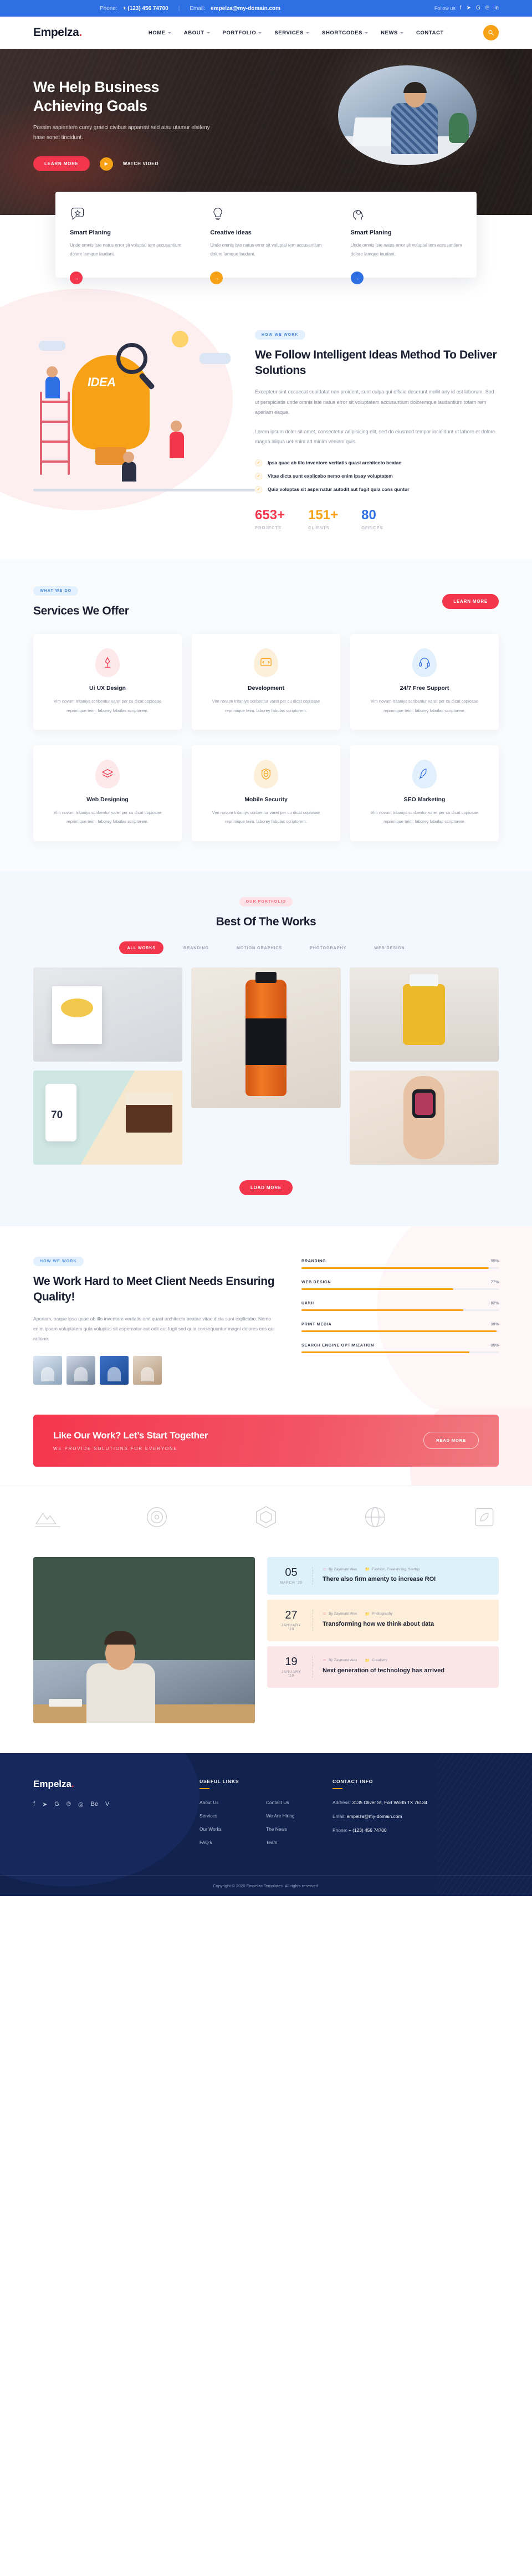 The width and height of the screenshot is (532, 2576). I want to click on watch-video-label: WATCH VIDEO, so click(141, 163).